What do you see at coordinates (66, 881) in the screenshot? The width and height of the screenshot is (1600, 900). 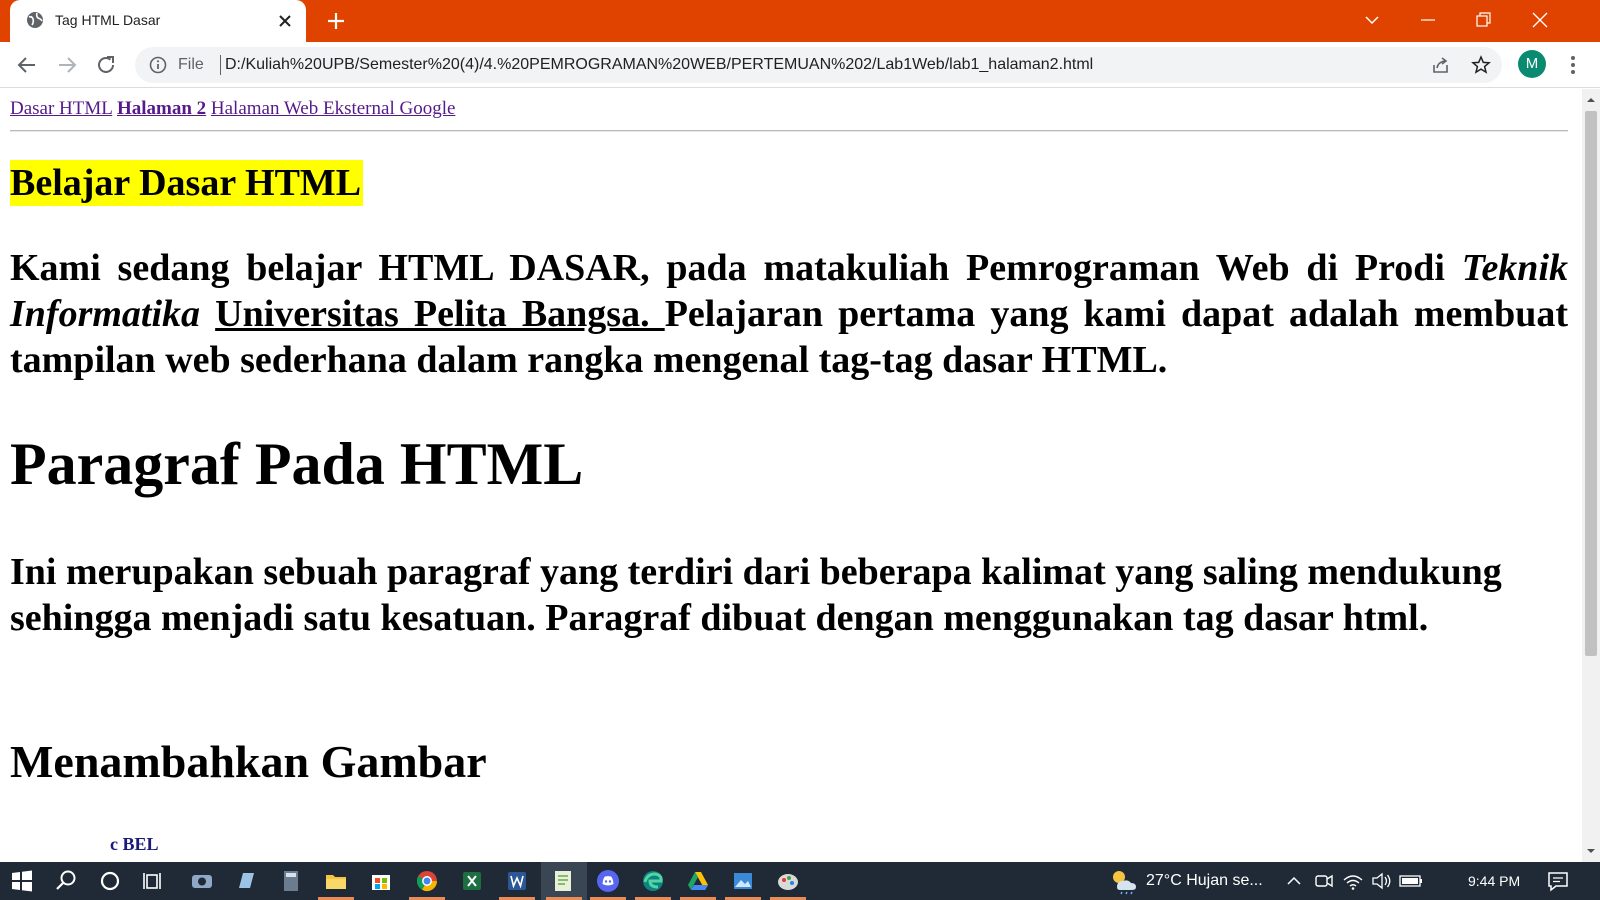 I see `search-icon` at bounding box center [66, 881].